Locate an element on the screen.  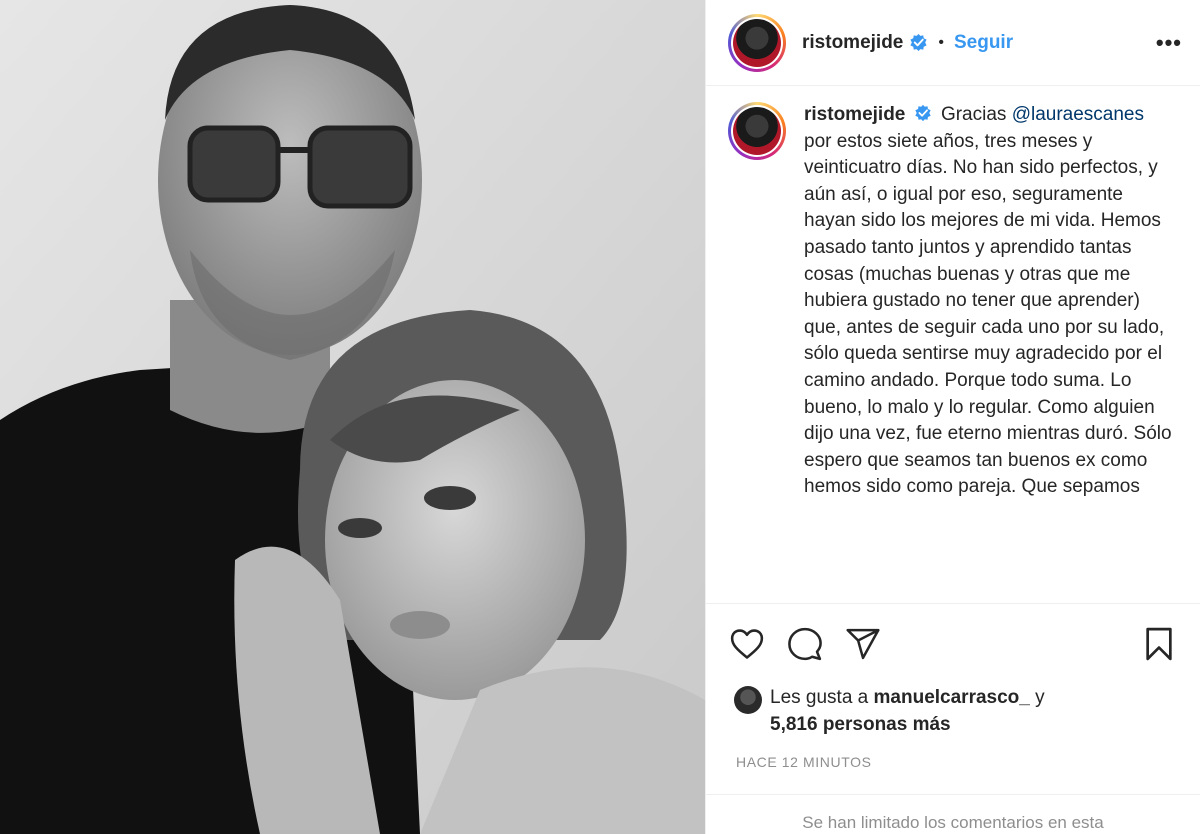
share-icon is located at coordinates (863, 644).